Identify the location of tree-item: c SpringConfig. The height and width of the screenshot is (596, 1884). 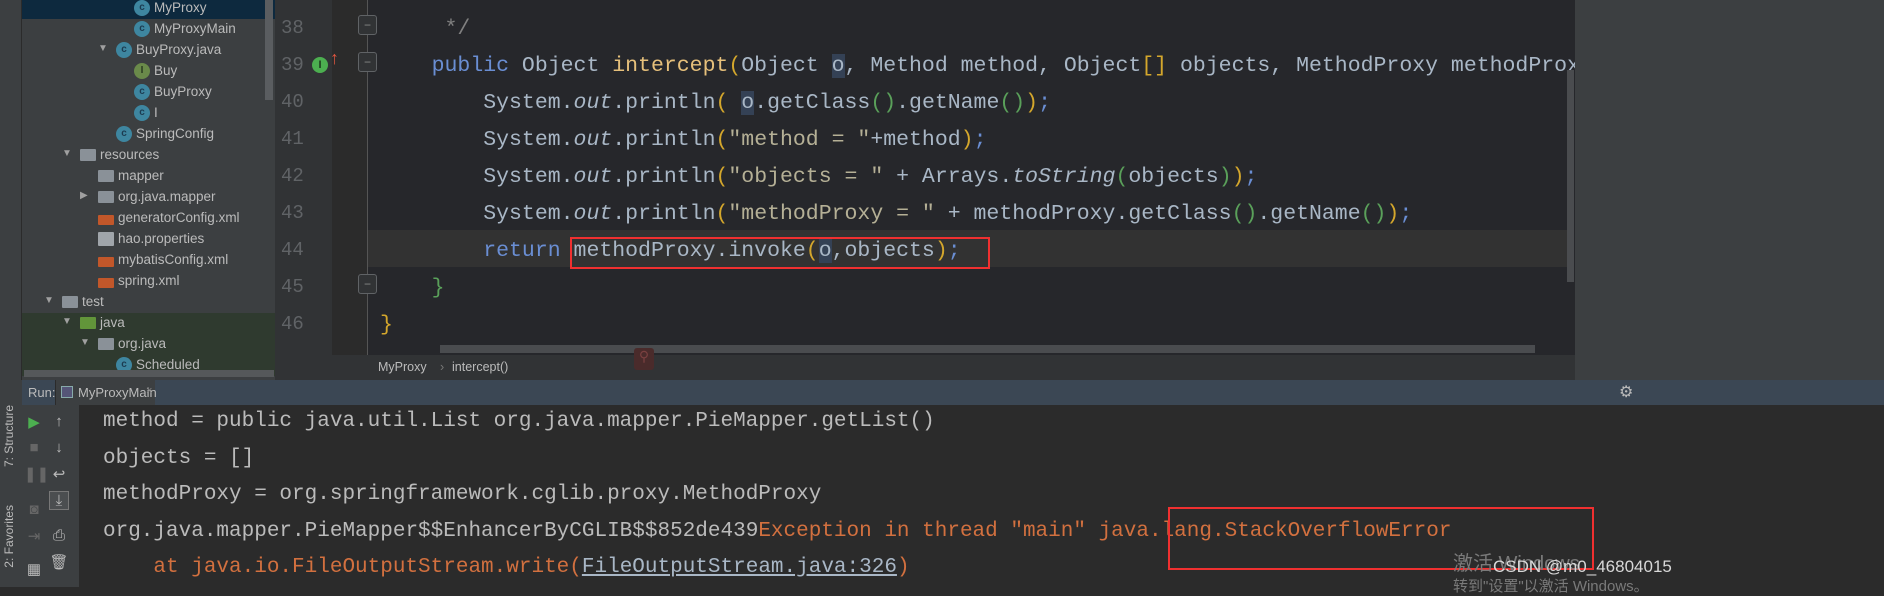
(148, 134).